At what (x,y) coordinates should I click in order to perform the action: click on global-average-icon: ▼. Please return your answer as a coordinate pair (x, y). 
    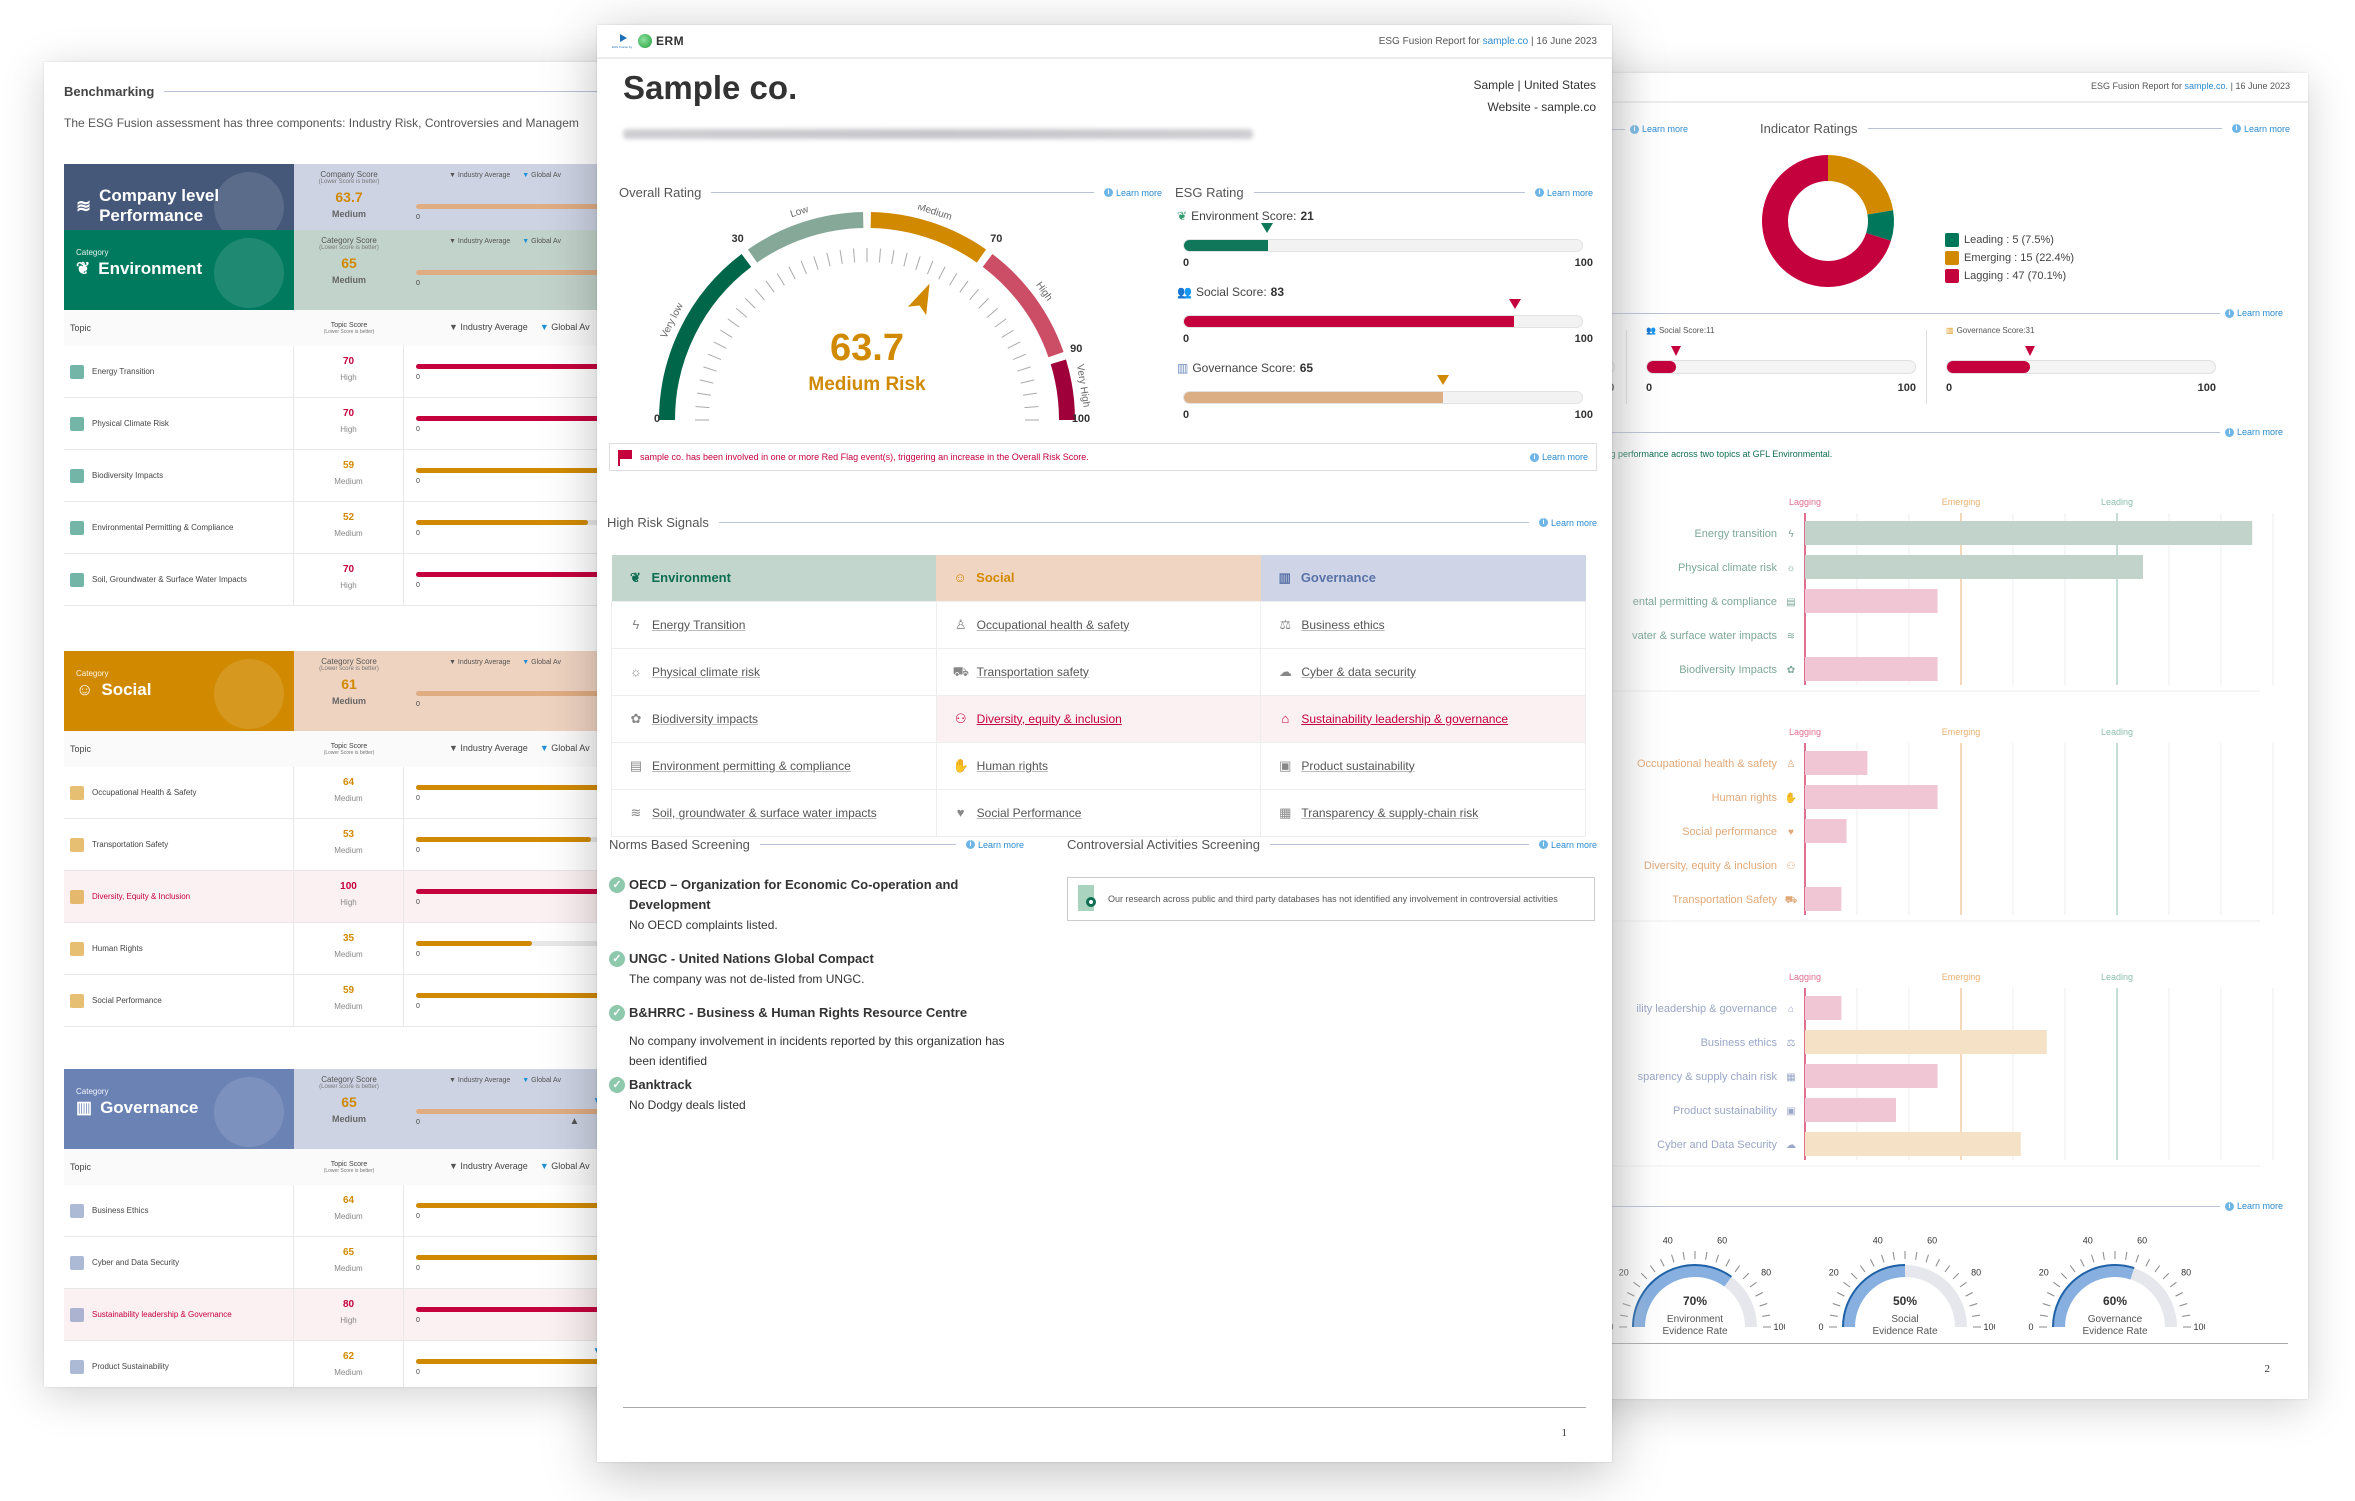
    Looking at the image, I should click on (527, 1080).